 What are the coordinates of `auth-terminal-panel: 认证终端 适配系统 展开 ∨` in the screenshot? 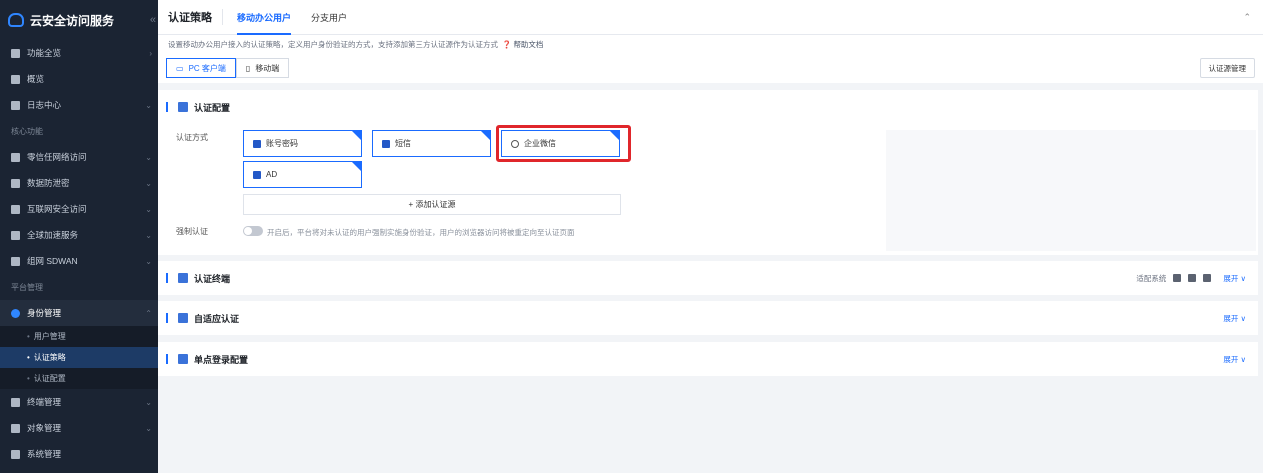 It's located at (708, 278).